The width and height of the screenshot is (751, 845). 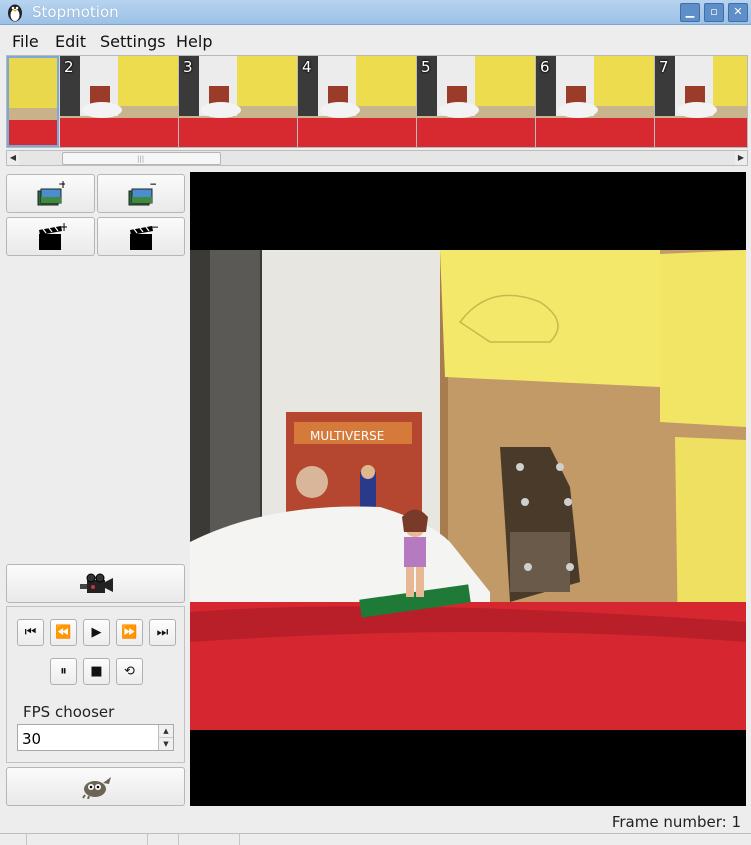 I want to click on remove-frames-button: −, so click(x=141, y=193).